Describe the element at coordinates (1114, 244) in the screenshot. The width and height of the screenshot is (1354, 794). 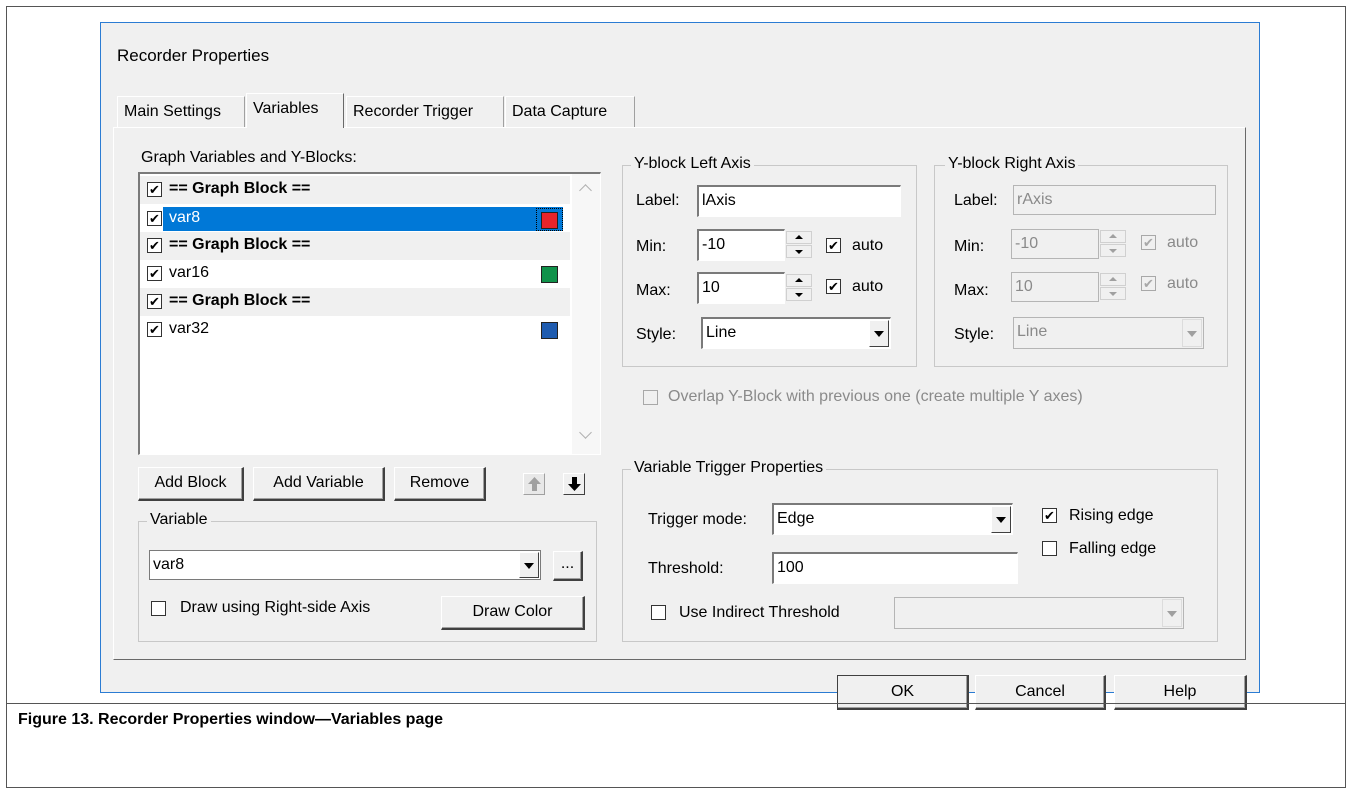
I see `right-min-spinner` at that location.